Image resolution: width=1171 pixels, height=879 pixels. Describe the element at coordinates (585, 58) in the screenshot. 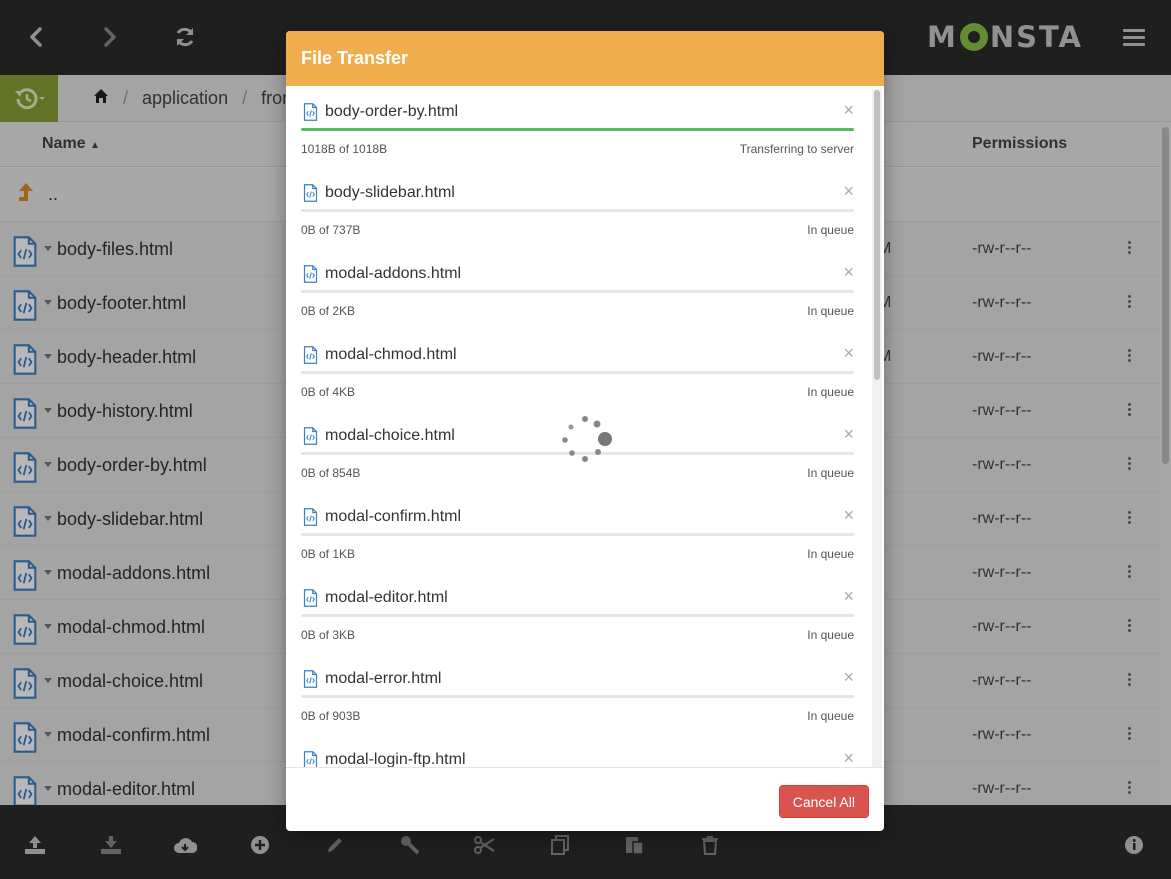

I see `modal-title: File Transfer` at that location.